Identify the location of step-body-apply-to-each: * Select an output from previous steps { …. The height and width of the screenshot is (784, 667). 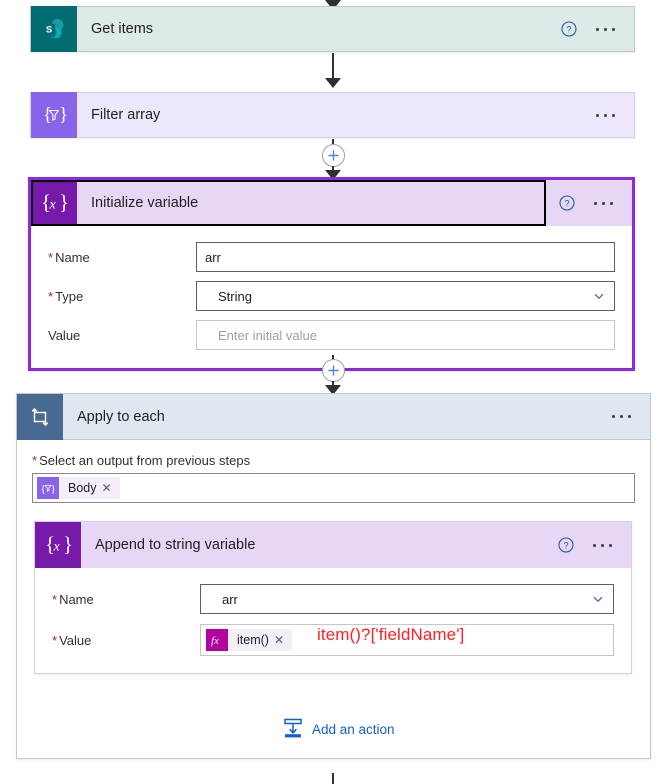
(333, 471).